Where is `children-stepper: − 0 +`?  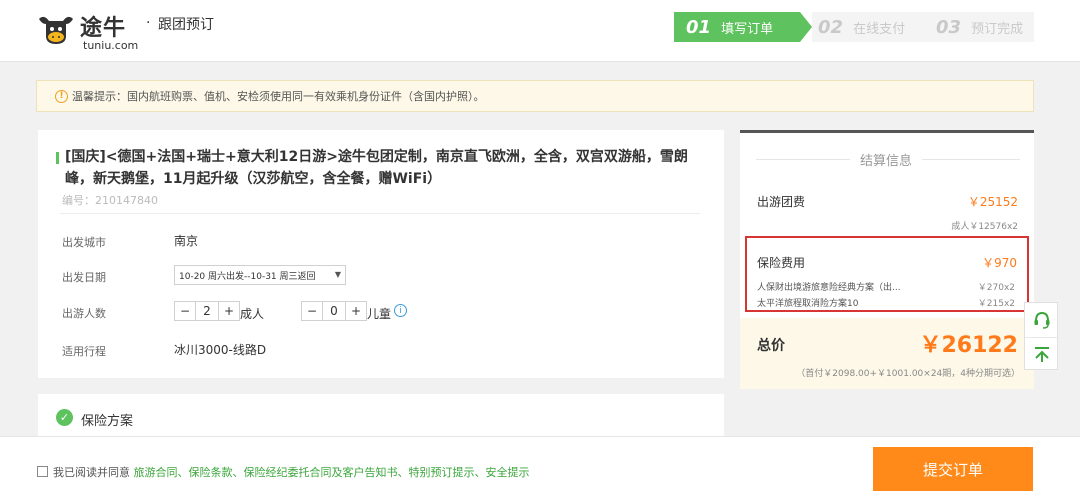 children-stepper: − 0 + is located at coordinates (334, 311).